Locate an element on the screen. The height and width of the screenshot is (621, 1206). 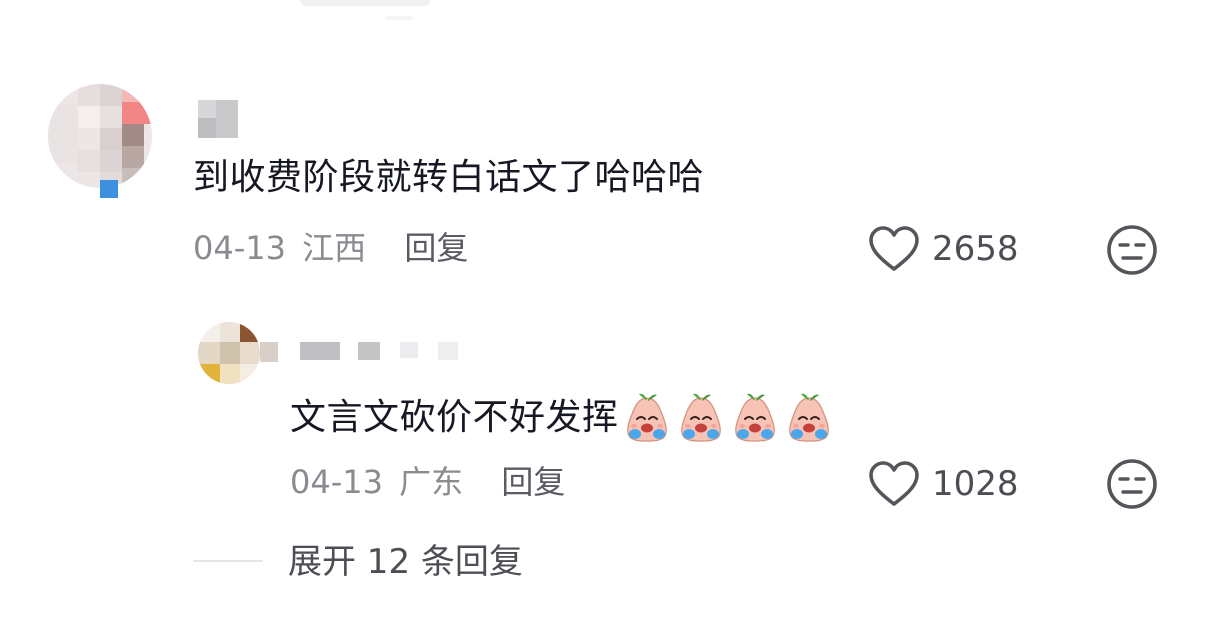
reply-reply-button: 回复 is located at coordinates (533, 482).